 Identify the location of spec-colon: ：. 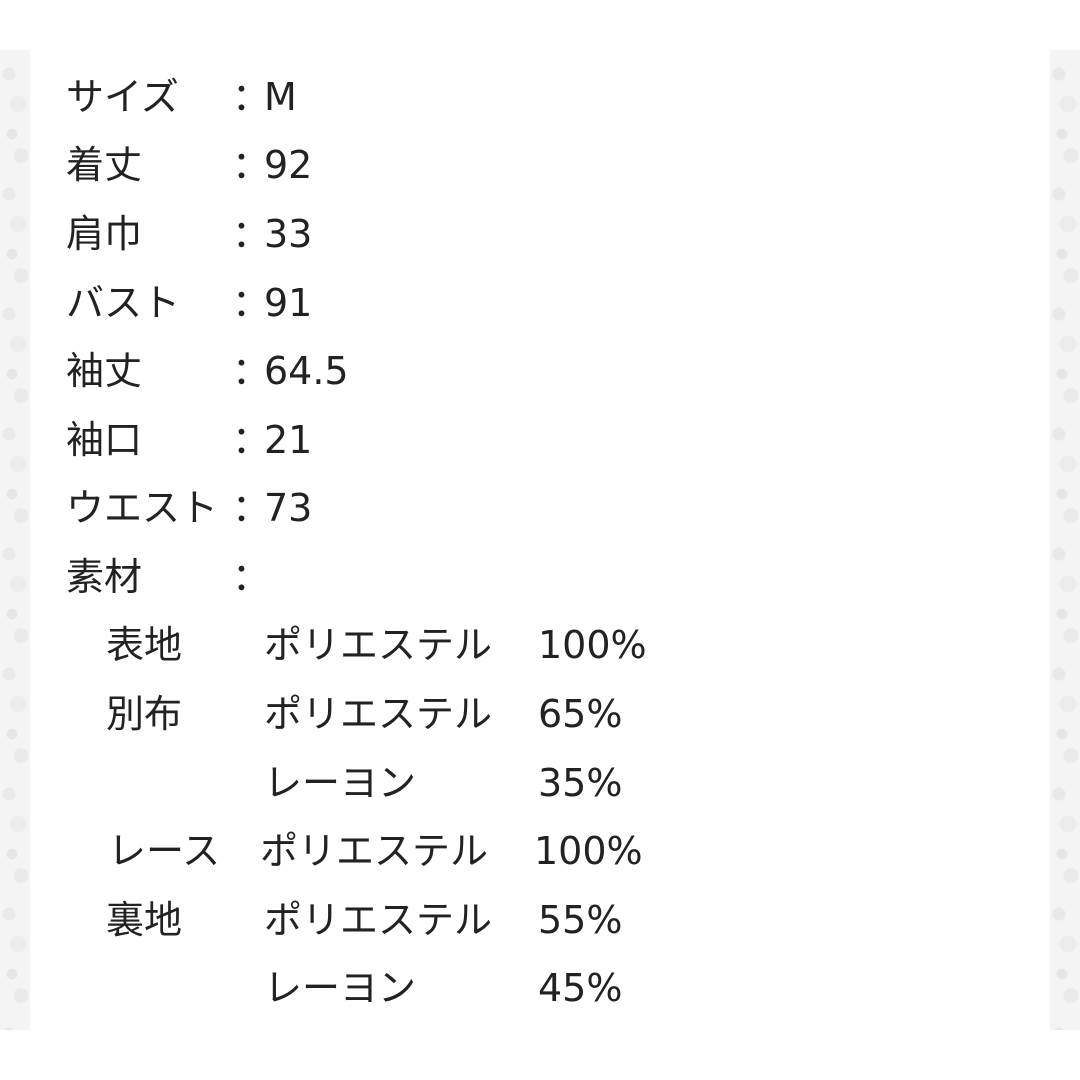
(251, 577).